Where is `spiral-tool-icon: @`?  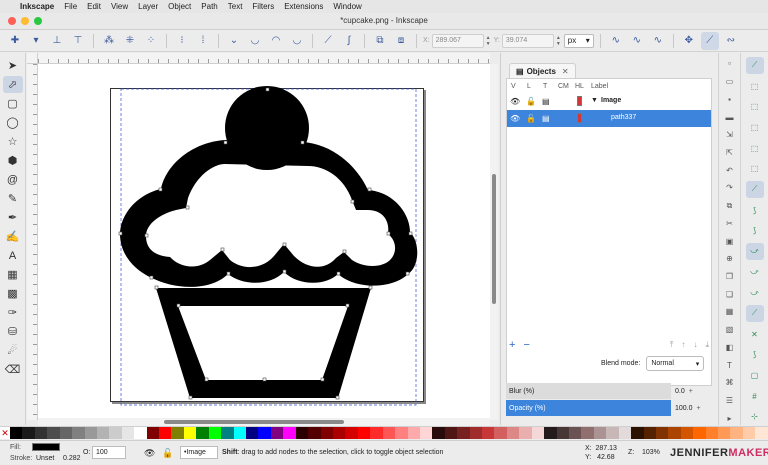 spiral-tool-icon: @ is located at coordinates (13, 179).